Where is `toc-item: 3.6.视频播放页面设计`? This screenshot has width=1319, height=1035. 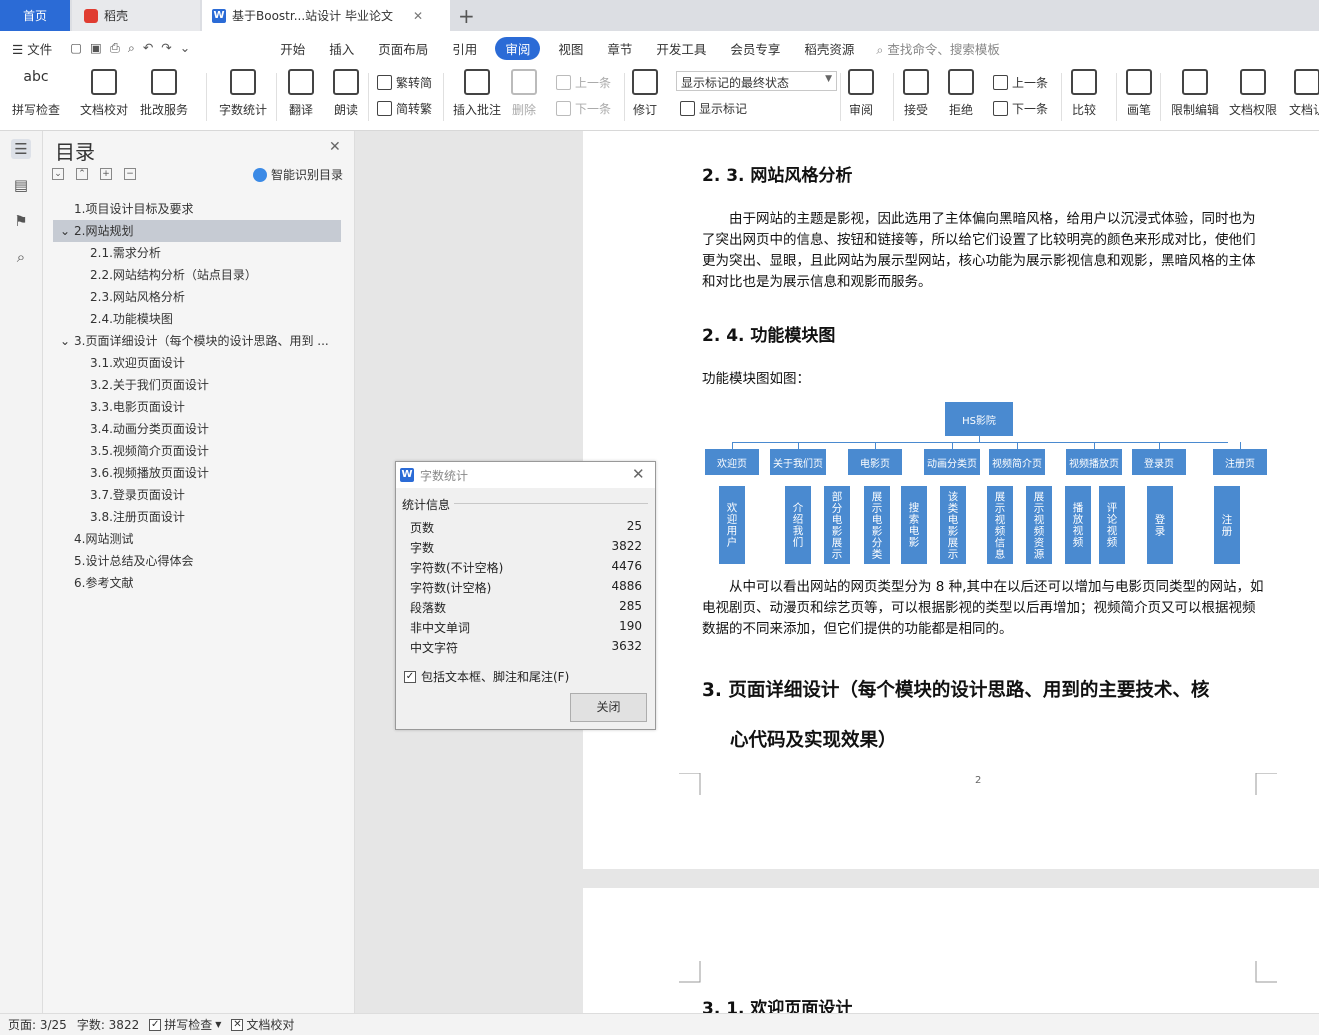
toc-item: 3.6.视频播放页面设计 is located at coordinates (149, 473).